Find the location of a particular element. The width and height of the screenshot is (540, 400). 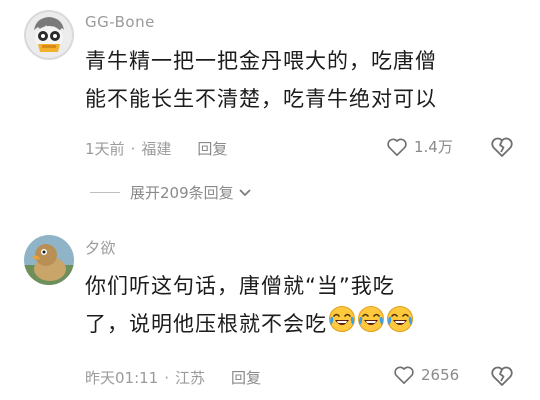

duck-avatar-icon is located at coordinates (49, 260).